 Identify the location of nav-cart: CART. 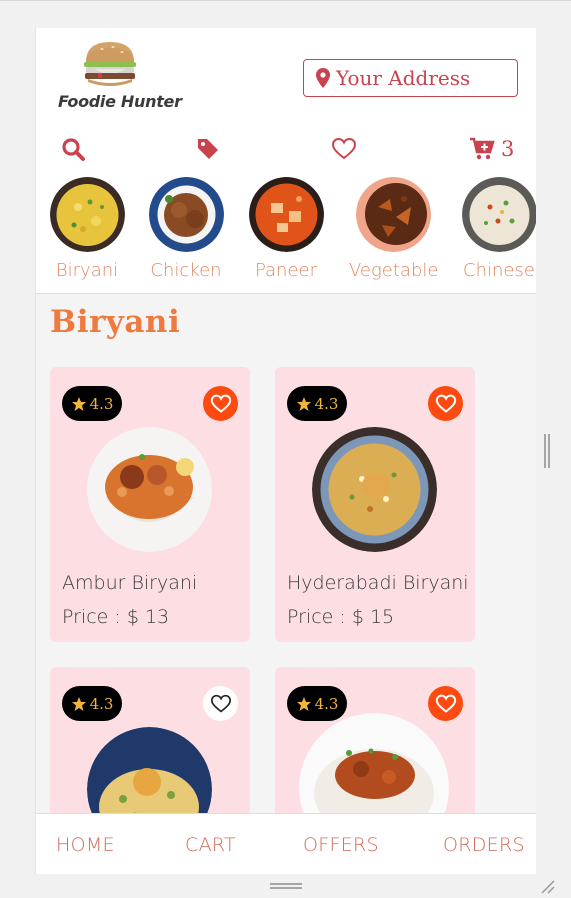
(210, 845).